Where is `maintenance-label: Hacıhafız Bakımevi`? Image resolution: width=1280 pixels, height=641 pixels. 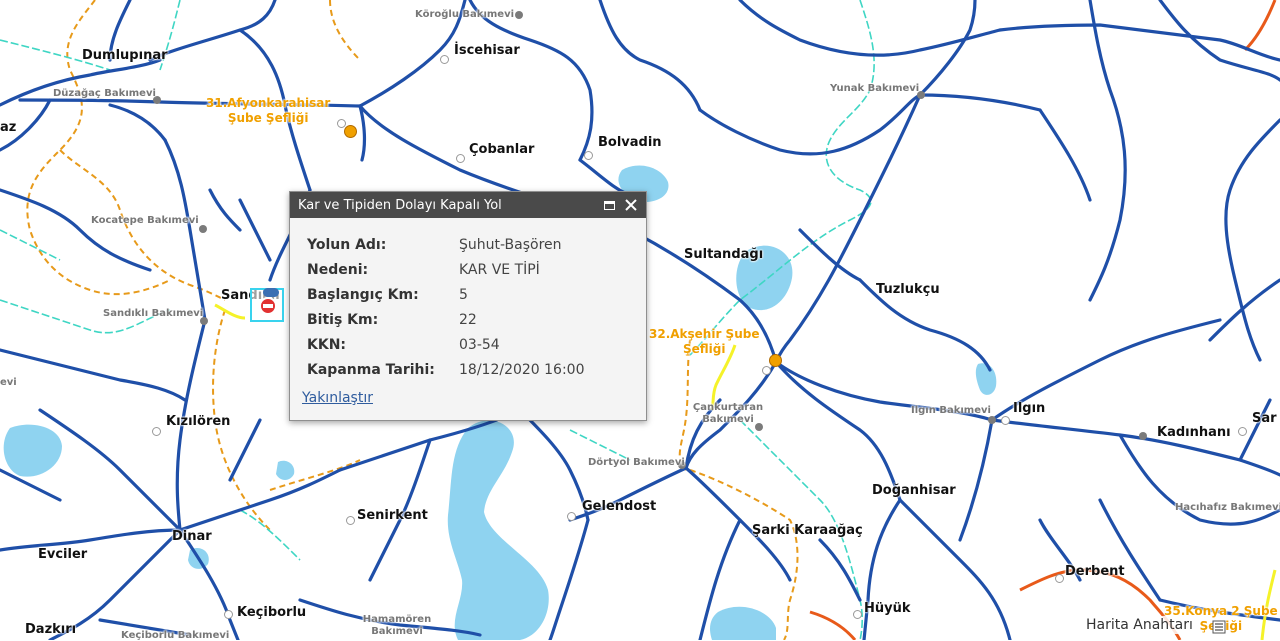
maintenance-label: Hacıhafız Bakımevi is located at coordinates (1227, 507).